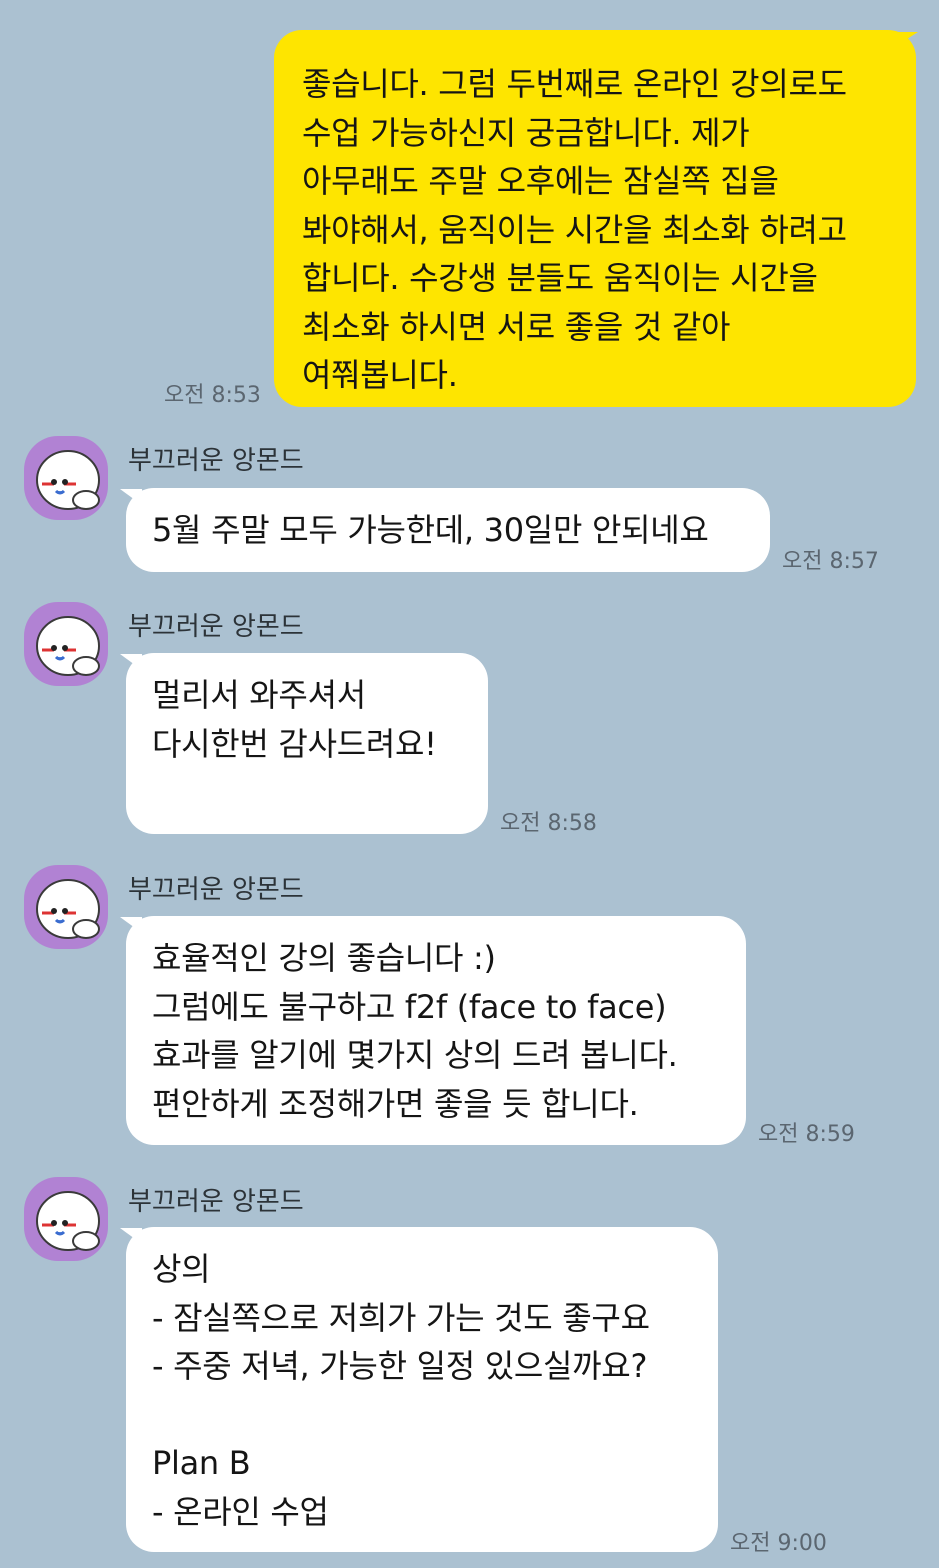 The image size is (939, 1568). What do you see at coordinates (778, 1543) in the screenshot?
I see `message-time: 오전 9:00` at bounding box center [778, 1543].